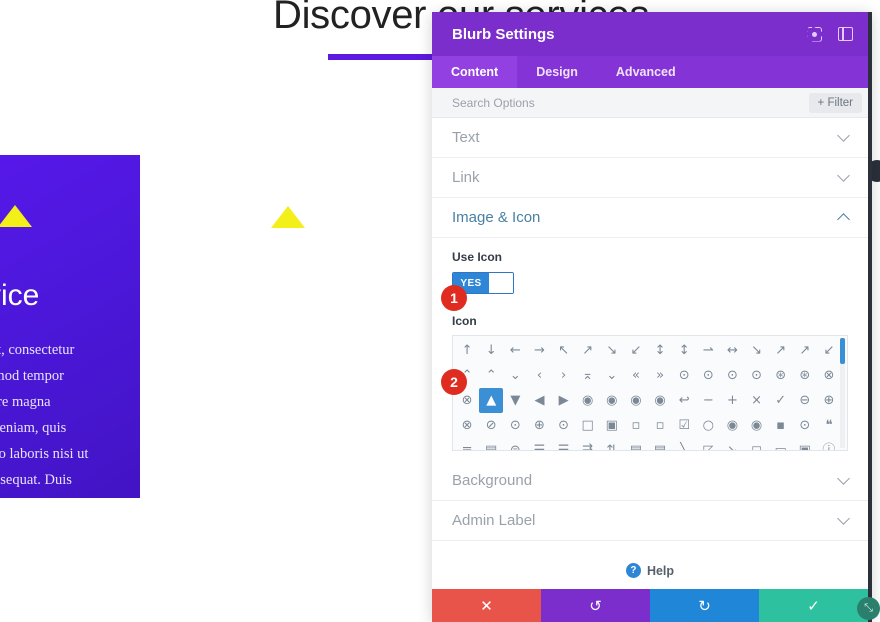 Image resolution: width=880 pixels, height=622 pixels. Describe the element at coordinates (650, 559) in the screenshot. I see `help-link: ? Help` at that location.